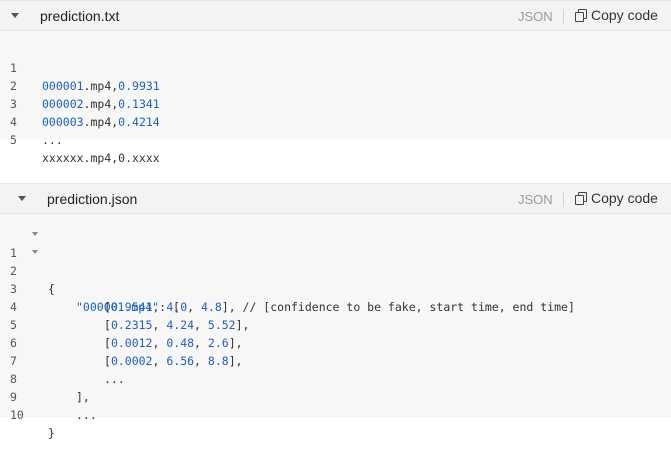 The width and height of the screenshot is (671, 460). Describe the element at coordinates (335, 414) in the screenshot. I see `code-line: 10 }` at that location.